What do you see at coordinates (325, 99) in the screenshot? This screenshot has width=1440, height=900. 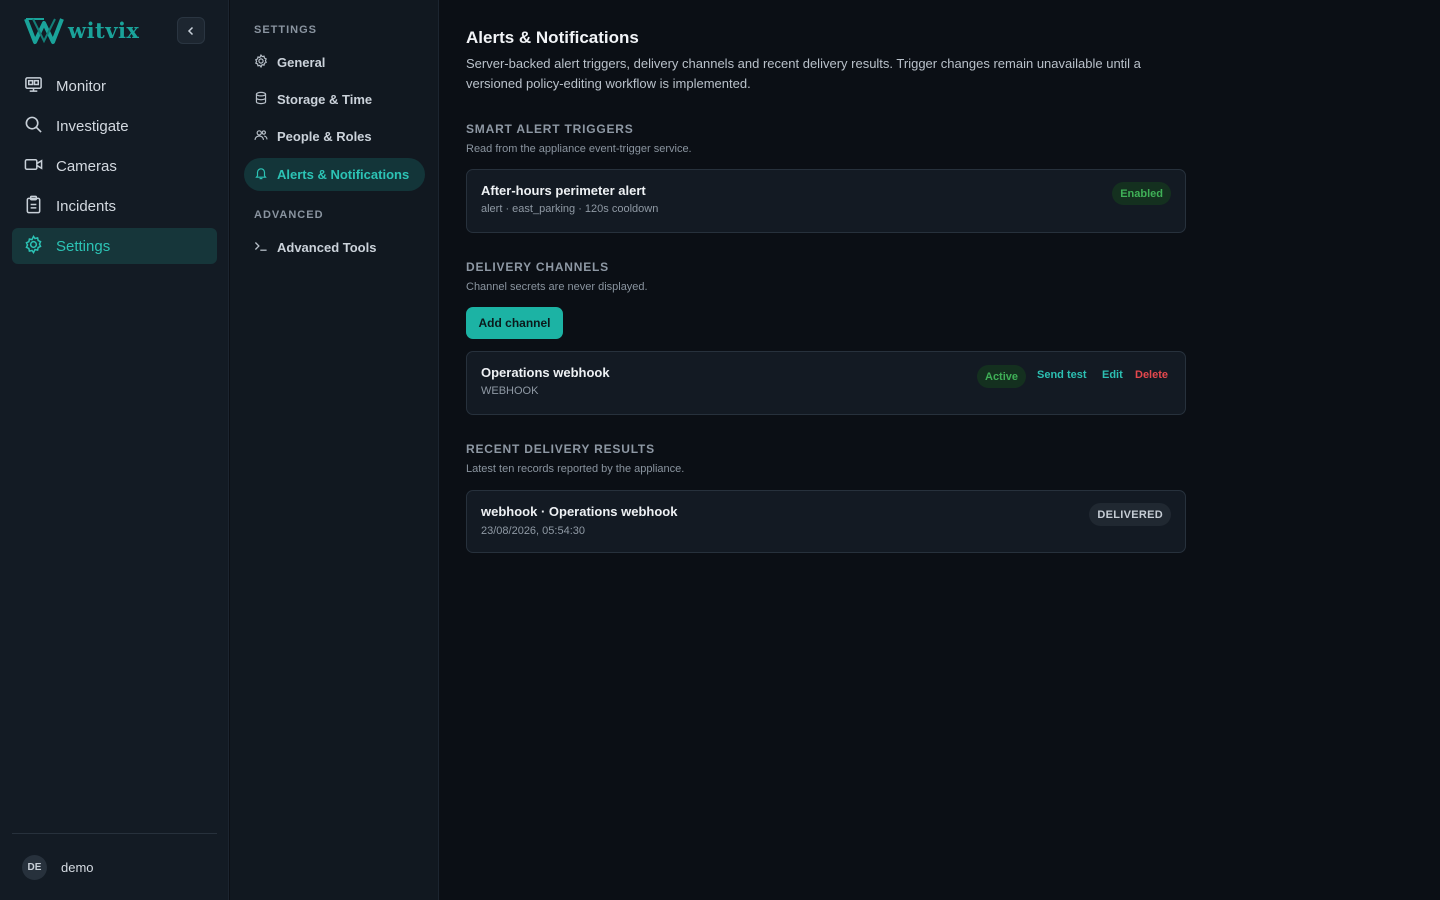 I see `settings-item-label: Storage & Time` at bounding box center [325, 99].